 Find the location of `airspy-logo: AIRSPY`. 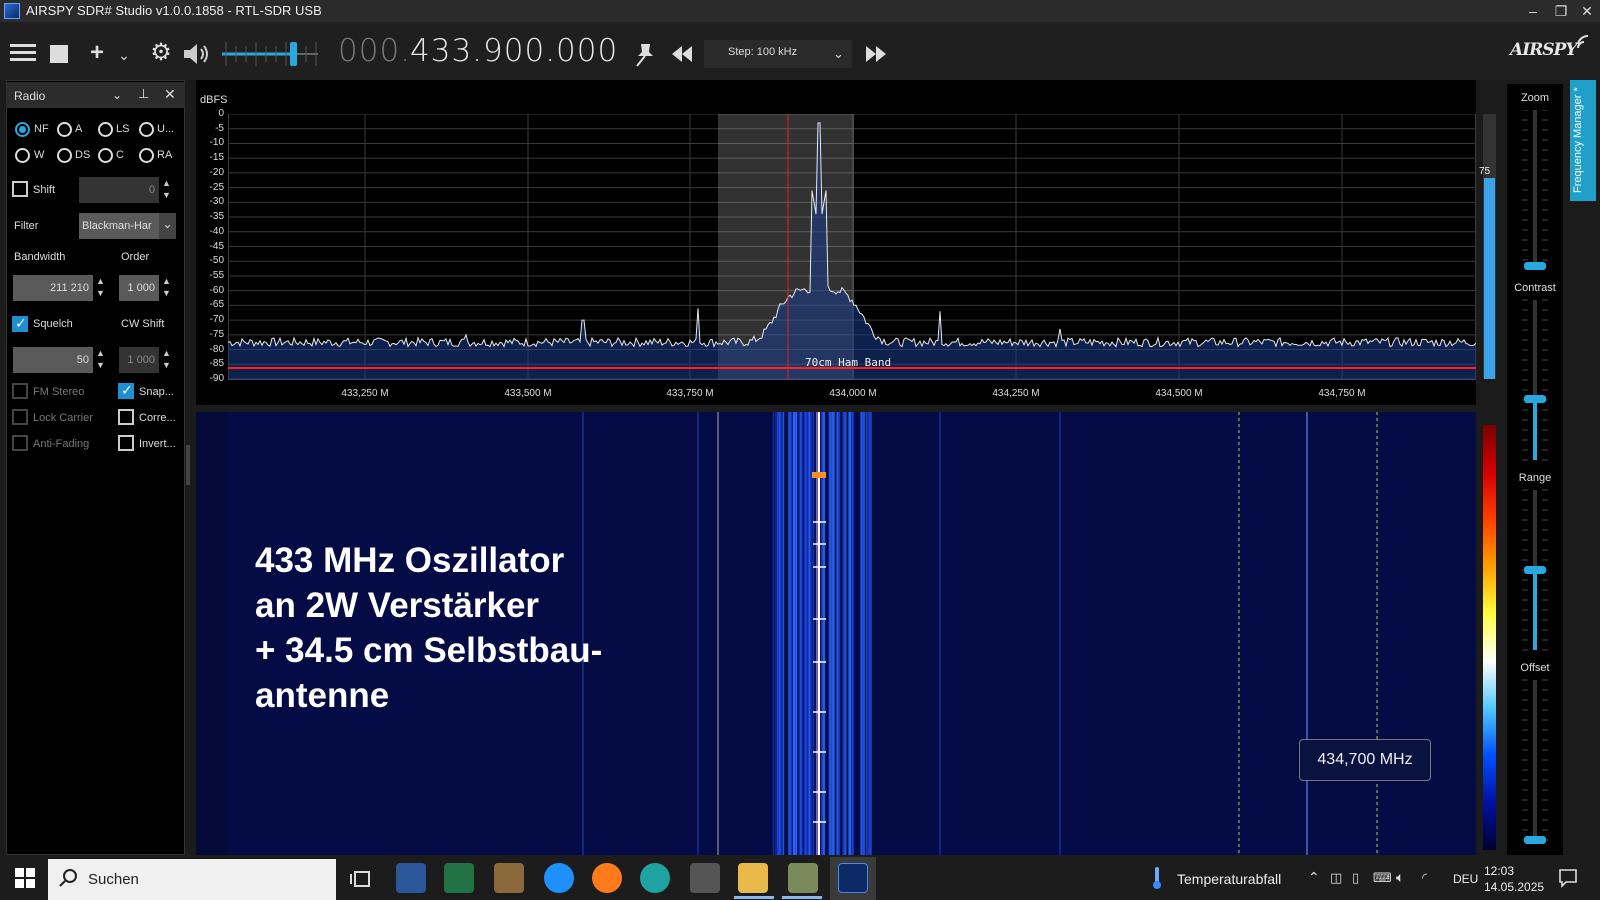

airspy-logo: AIRSPY is located at coordinates (1543, 50).